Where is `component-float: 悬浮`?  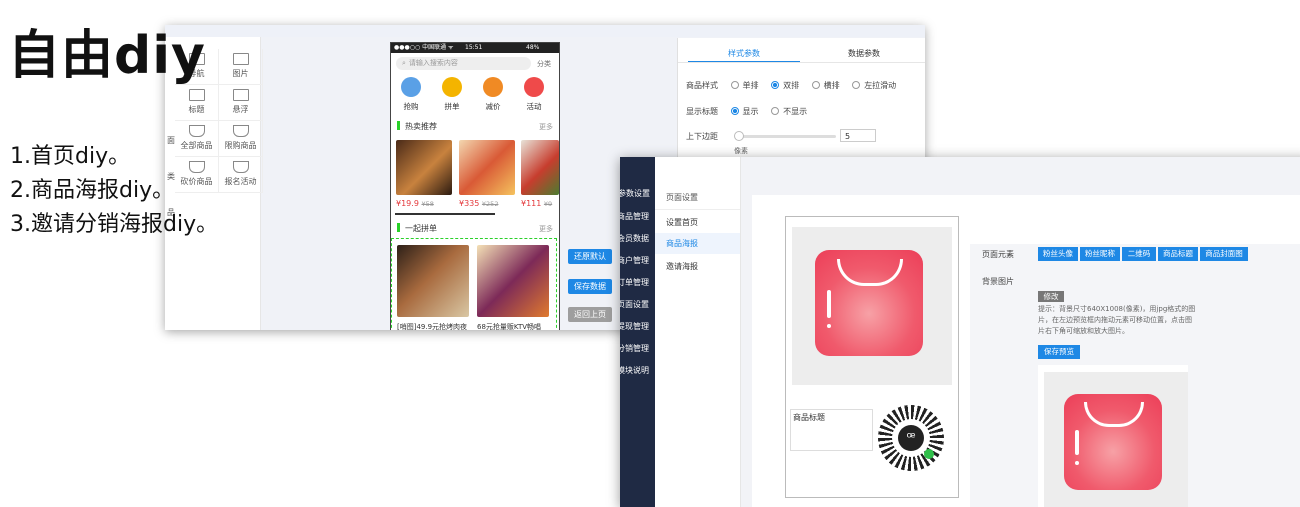 component-float: 悬浮 is located at coordinates (241, 103).